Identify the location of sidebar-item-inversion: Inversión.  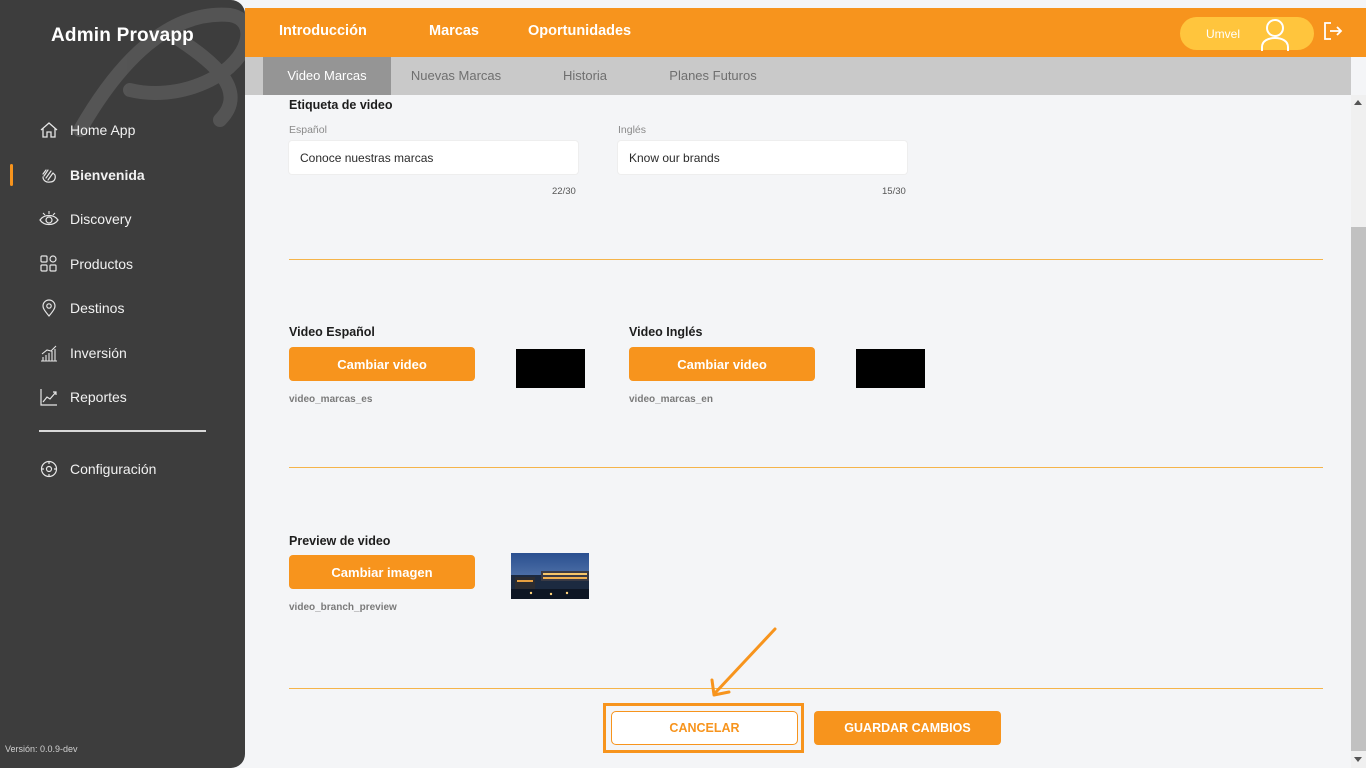
(122, 353).